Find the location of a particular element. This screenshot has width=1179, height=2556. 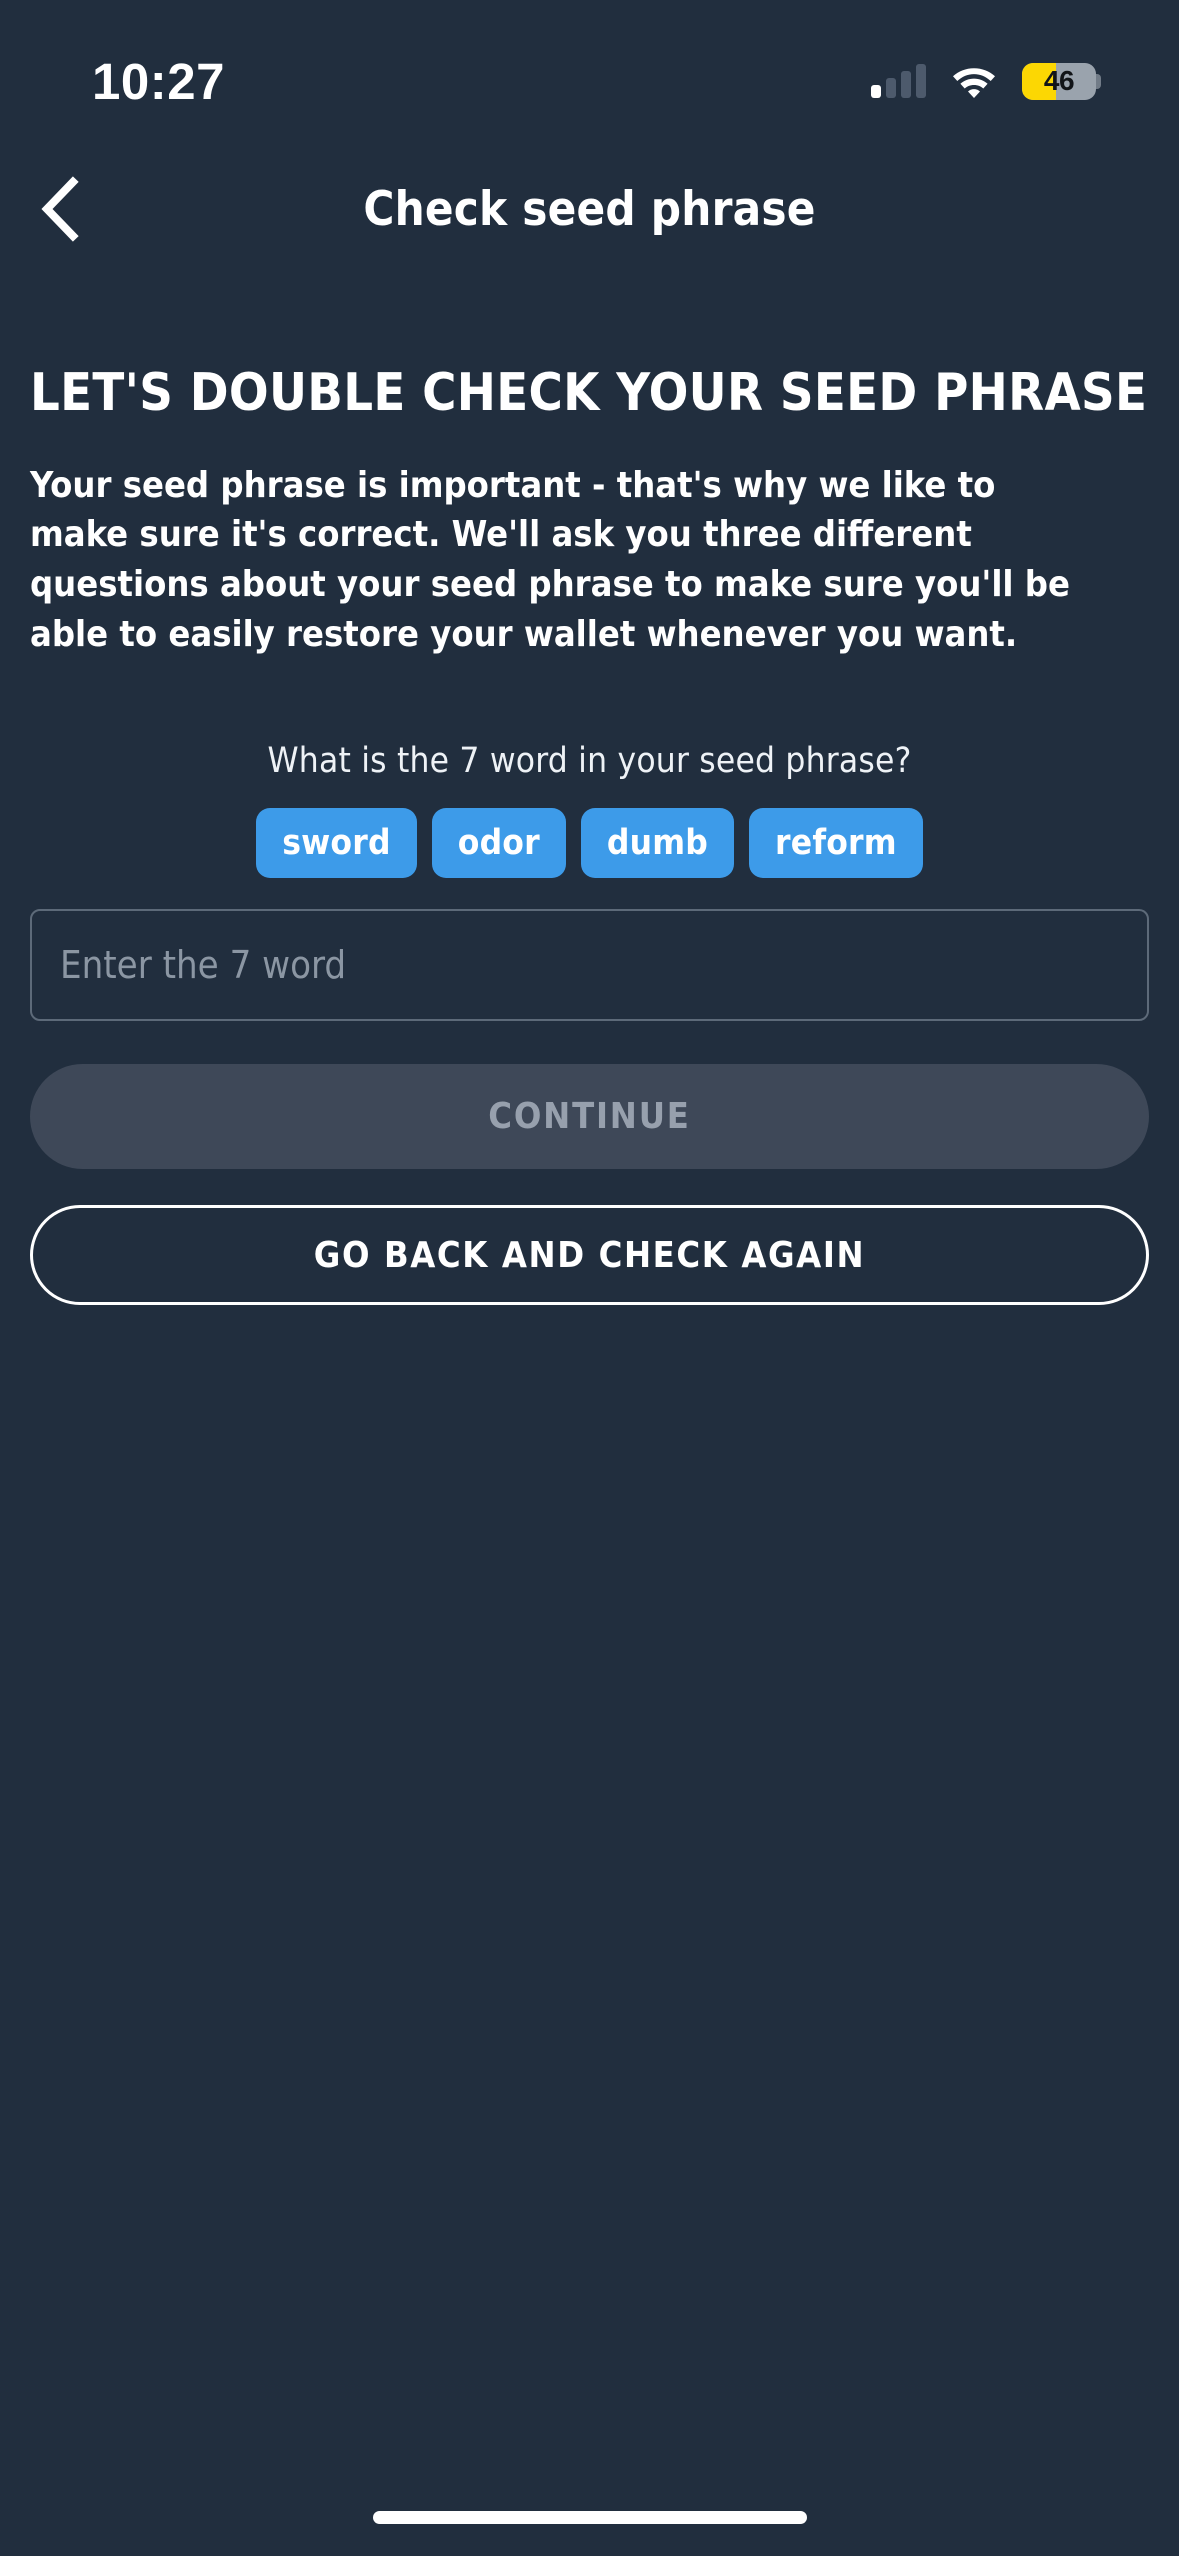

continue-button: CONTINUE is located at coordinates (589, 1117).